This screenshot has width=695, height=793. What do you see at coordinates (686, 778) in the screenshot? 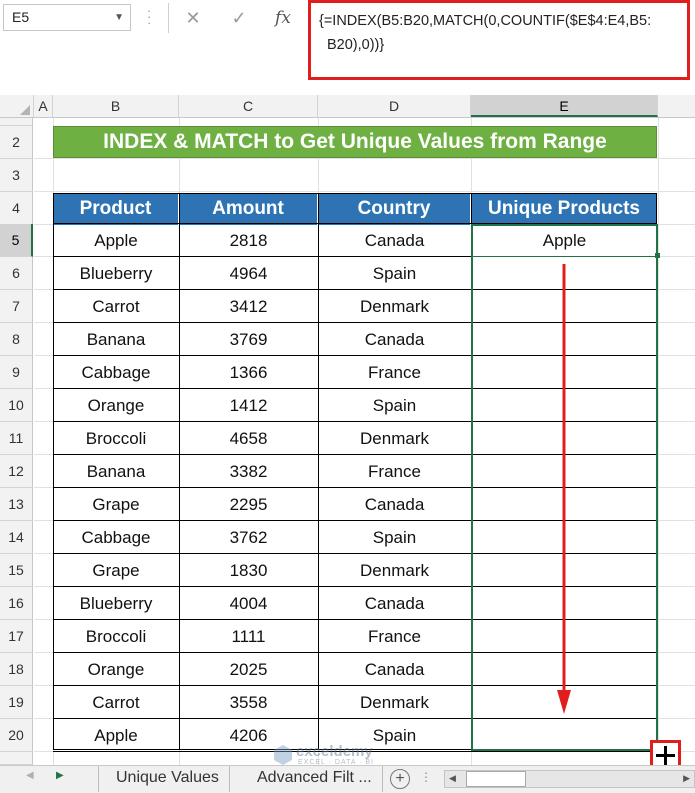
I see `scroll-right-icon: ▶` at bounding box center [686, 778].